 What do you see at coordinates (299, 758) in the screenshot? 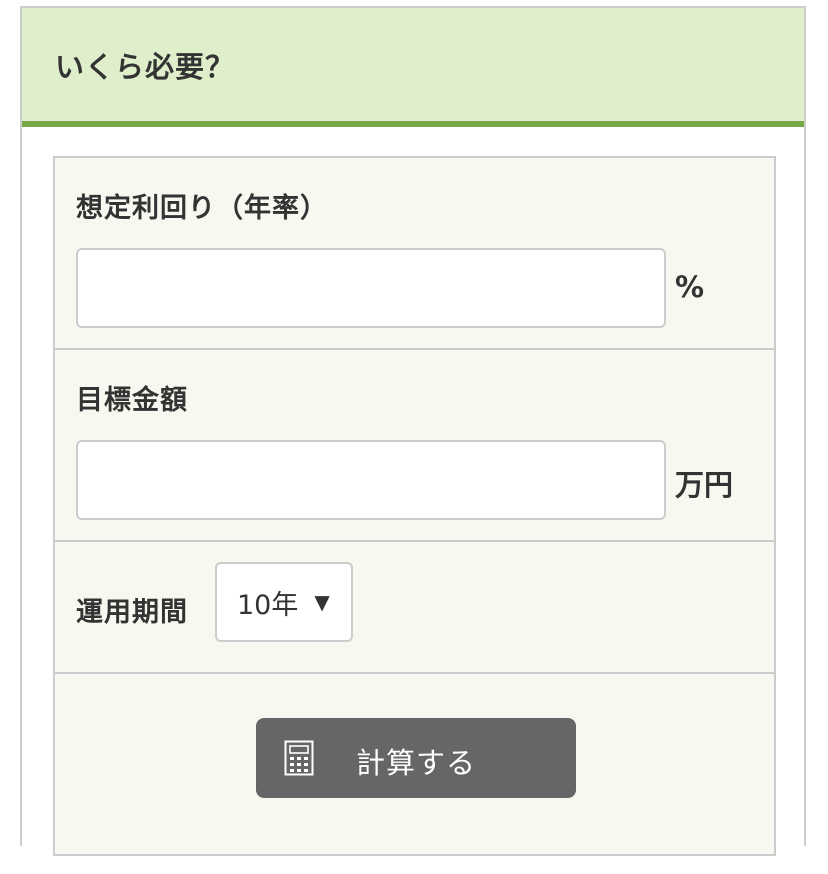
I see `calculator-icon` at bounding box center [299, 758].